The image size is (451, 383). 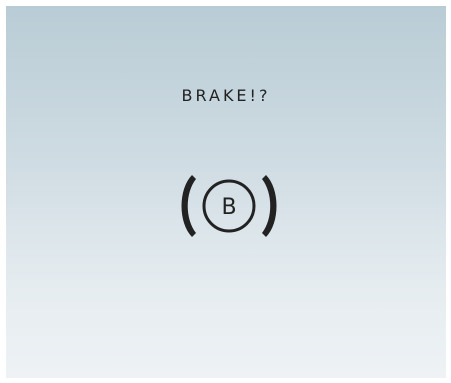 I want to click on right-bracket-shape, so click(x=269, y=206).